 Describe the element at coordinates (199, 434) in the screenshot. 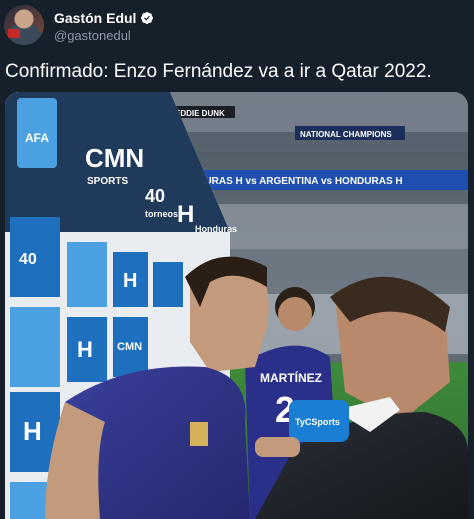

I see `afa-shirt-crest-icon` at that location.